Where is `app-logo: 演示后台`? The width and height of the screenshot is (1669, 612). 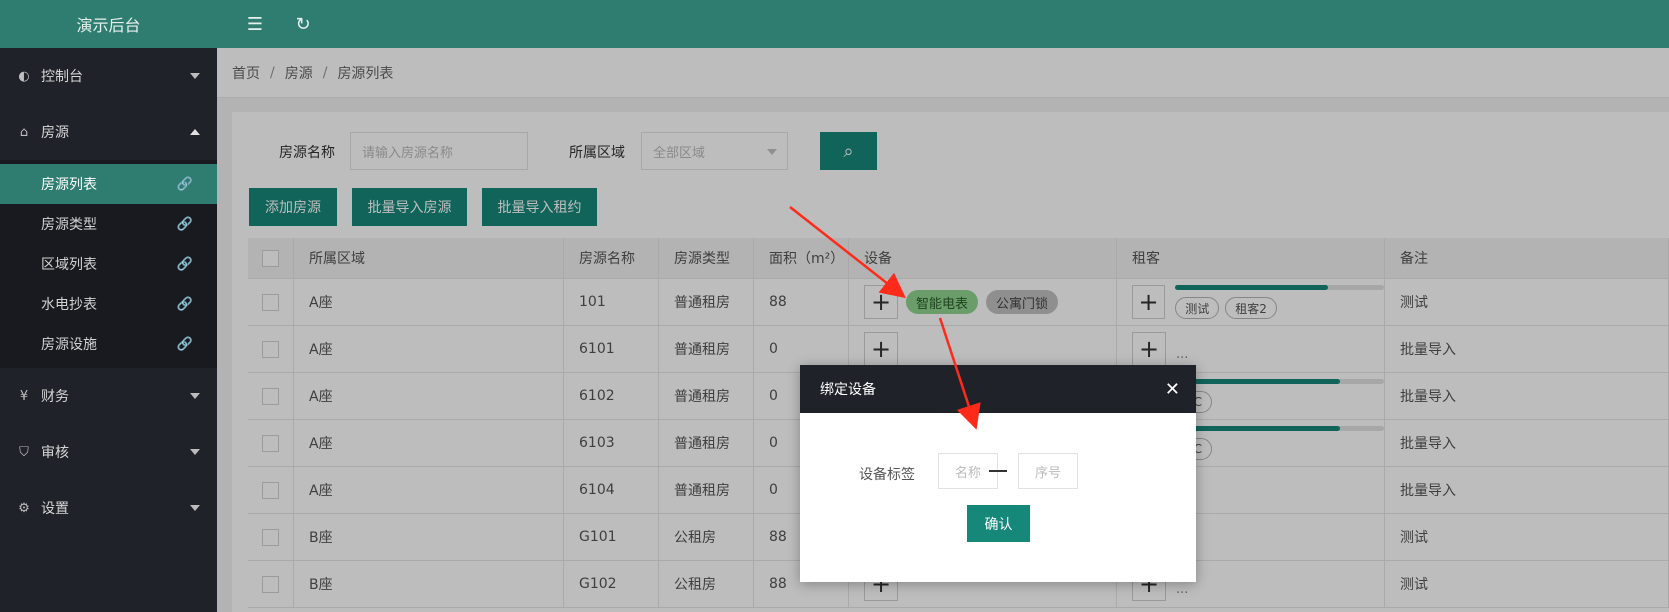 app-logo: 演示后台 is located at coordinates (108, 24).